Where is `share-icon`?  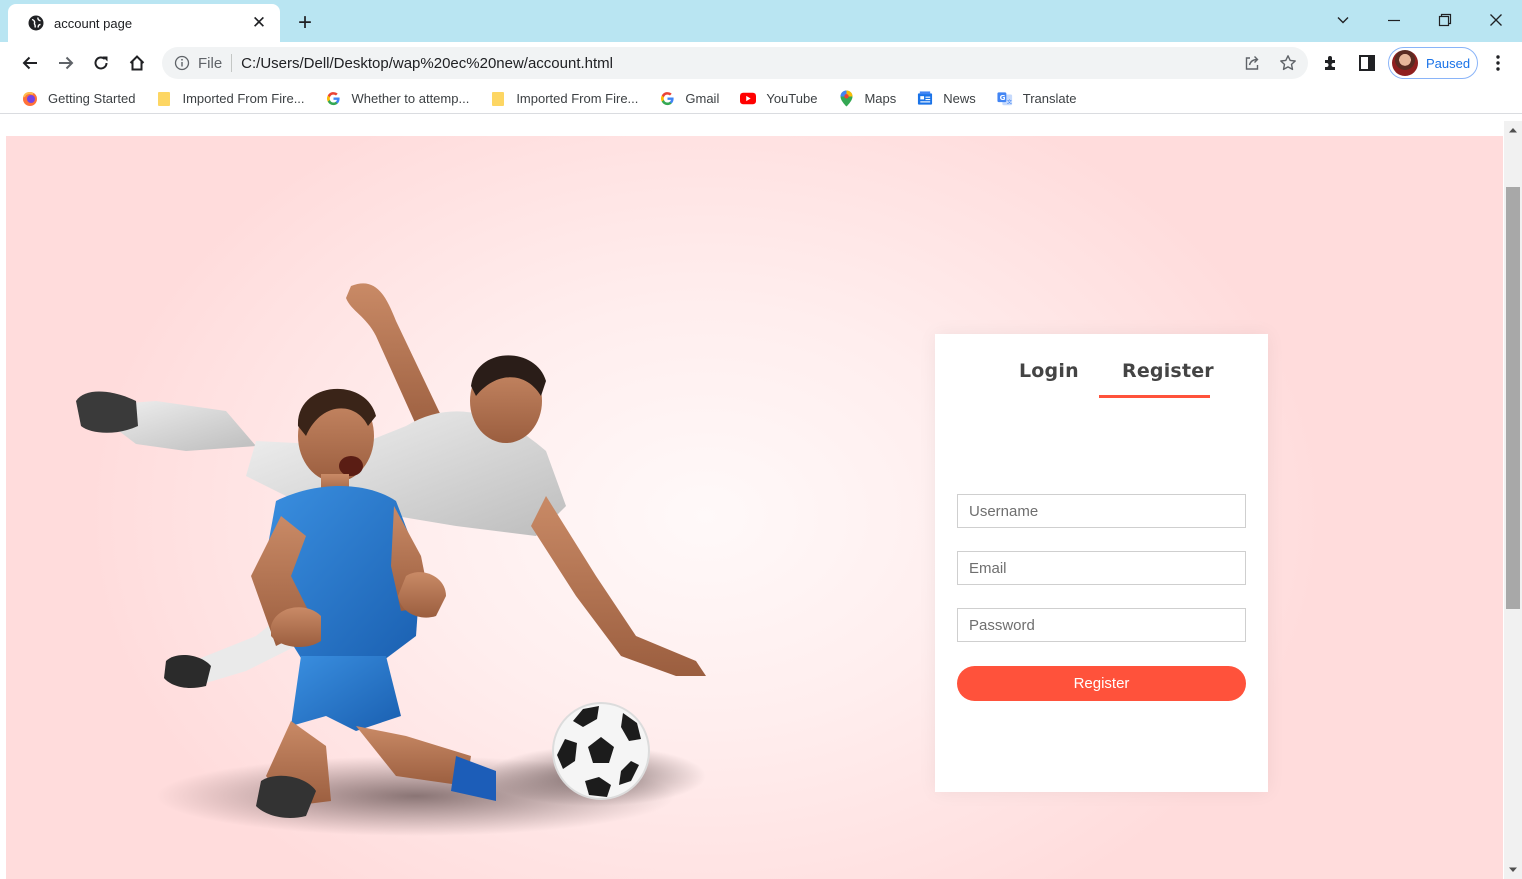 share-icon is located at coordinates (1252, 63).